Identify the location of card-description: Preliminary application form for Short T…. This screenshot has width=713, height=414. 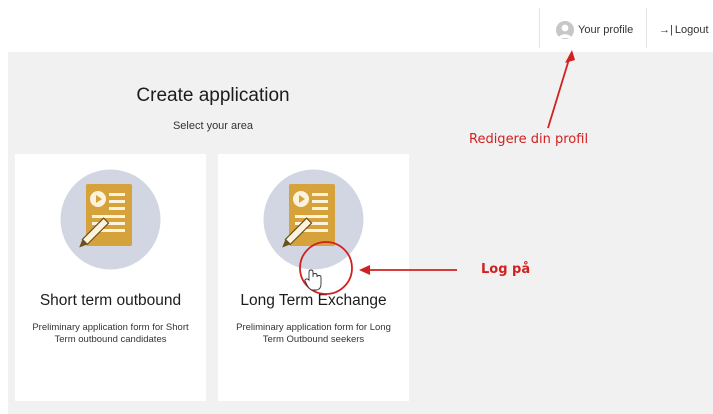
(110, 333).